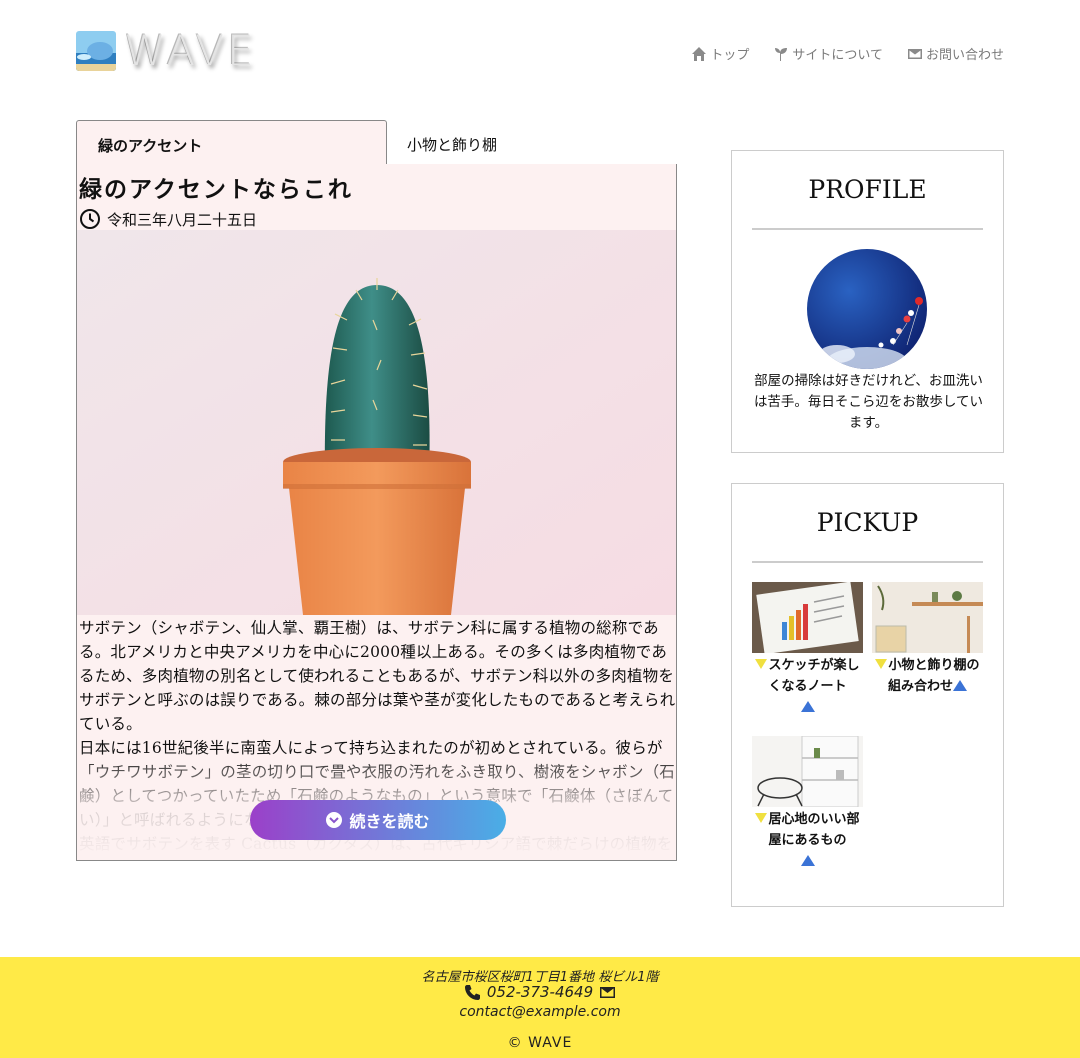 The image size is (1080, 1058). I want to click on nav-item-contact: お問い合わせ, so click(955, 53).